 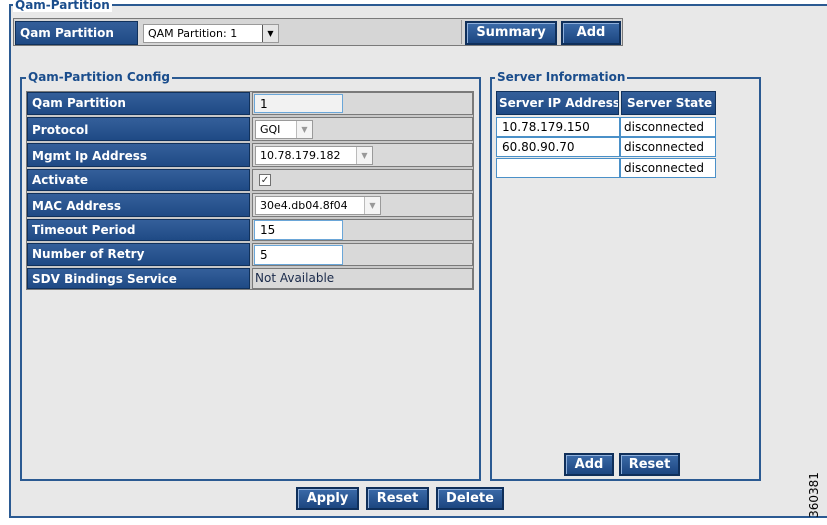 I want to click on mgmt-ip-select-value: 10.78.179.182, so click(x=300, y=155).